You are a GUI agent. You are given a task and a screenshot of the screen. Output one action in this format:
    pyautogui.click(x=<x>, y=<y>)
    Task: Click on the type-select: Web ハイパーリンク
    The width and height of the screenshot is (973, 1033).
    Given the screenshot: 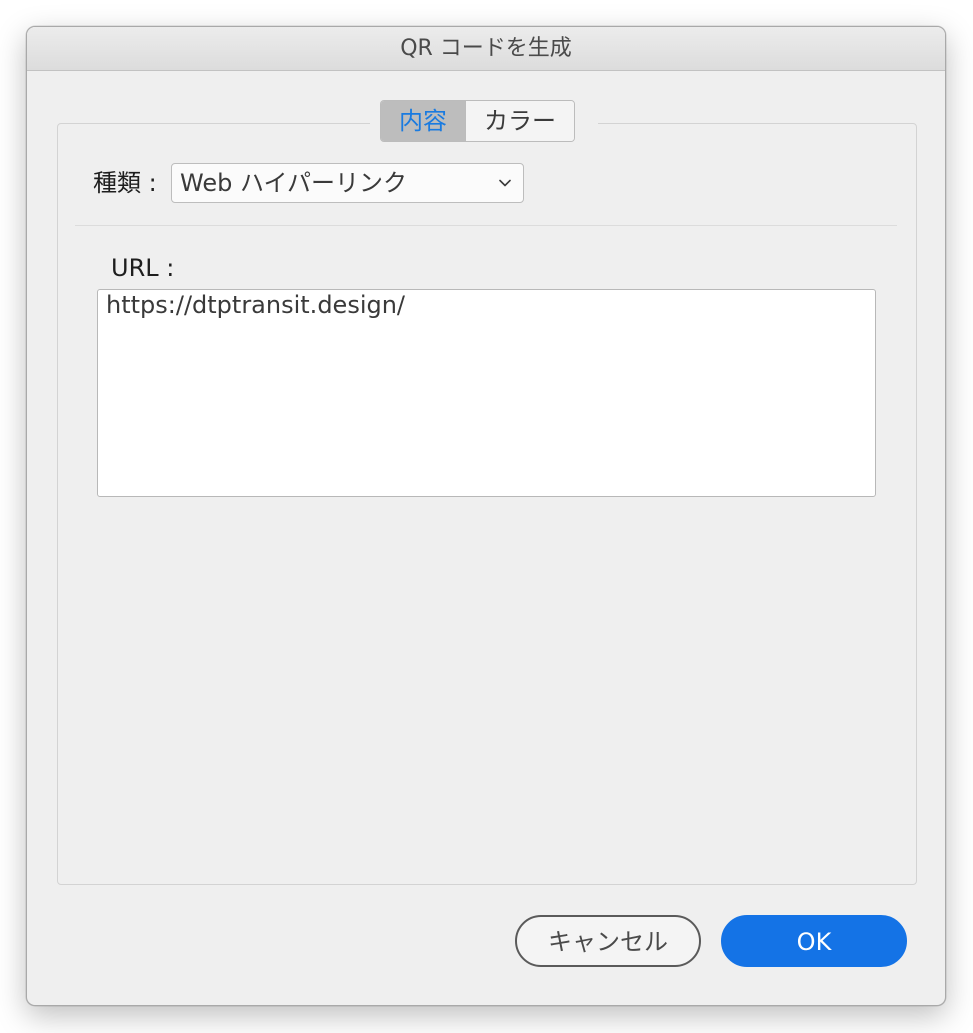 What is the action you would take?
    pyautogui.click(x=347, y=183)
    